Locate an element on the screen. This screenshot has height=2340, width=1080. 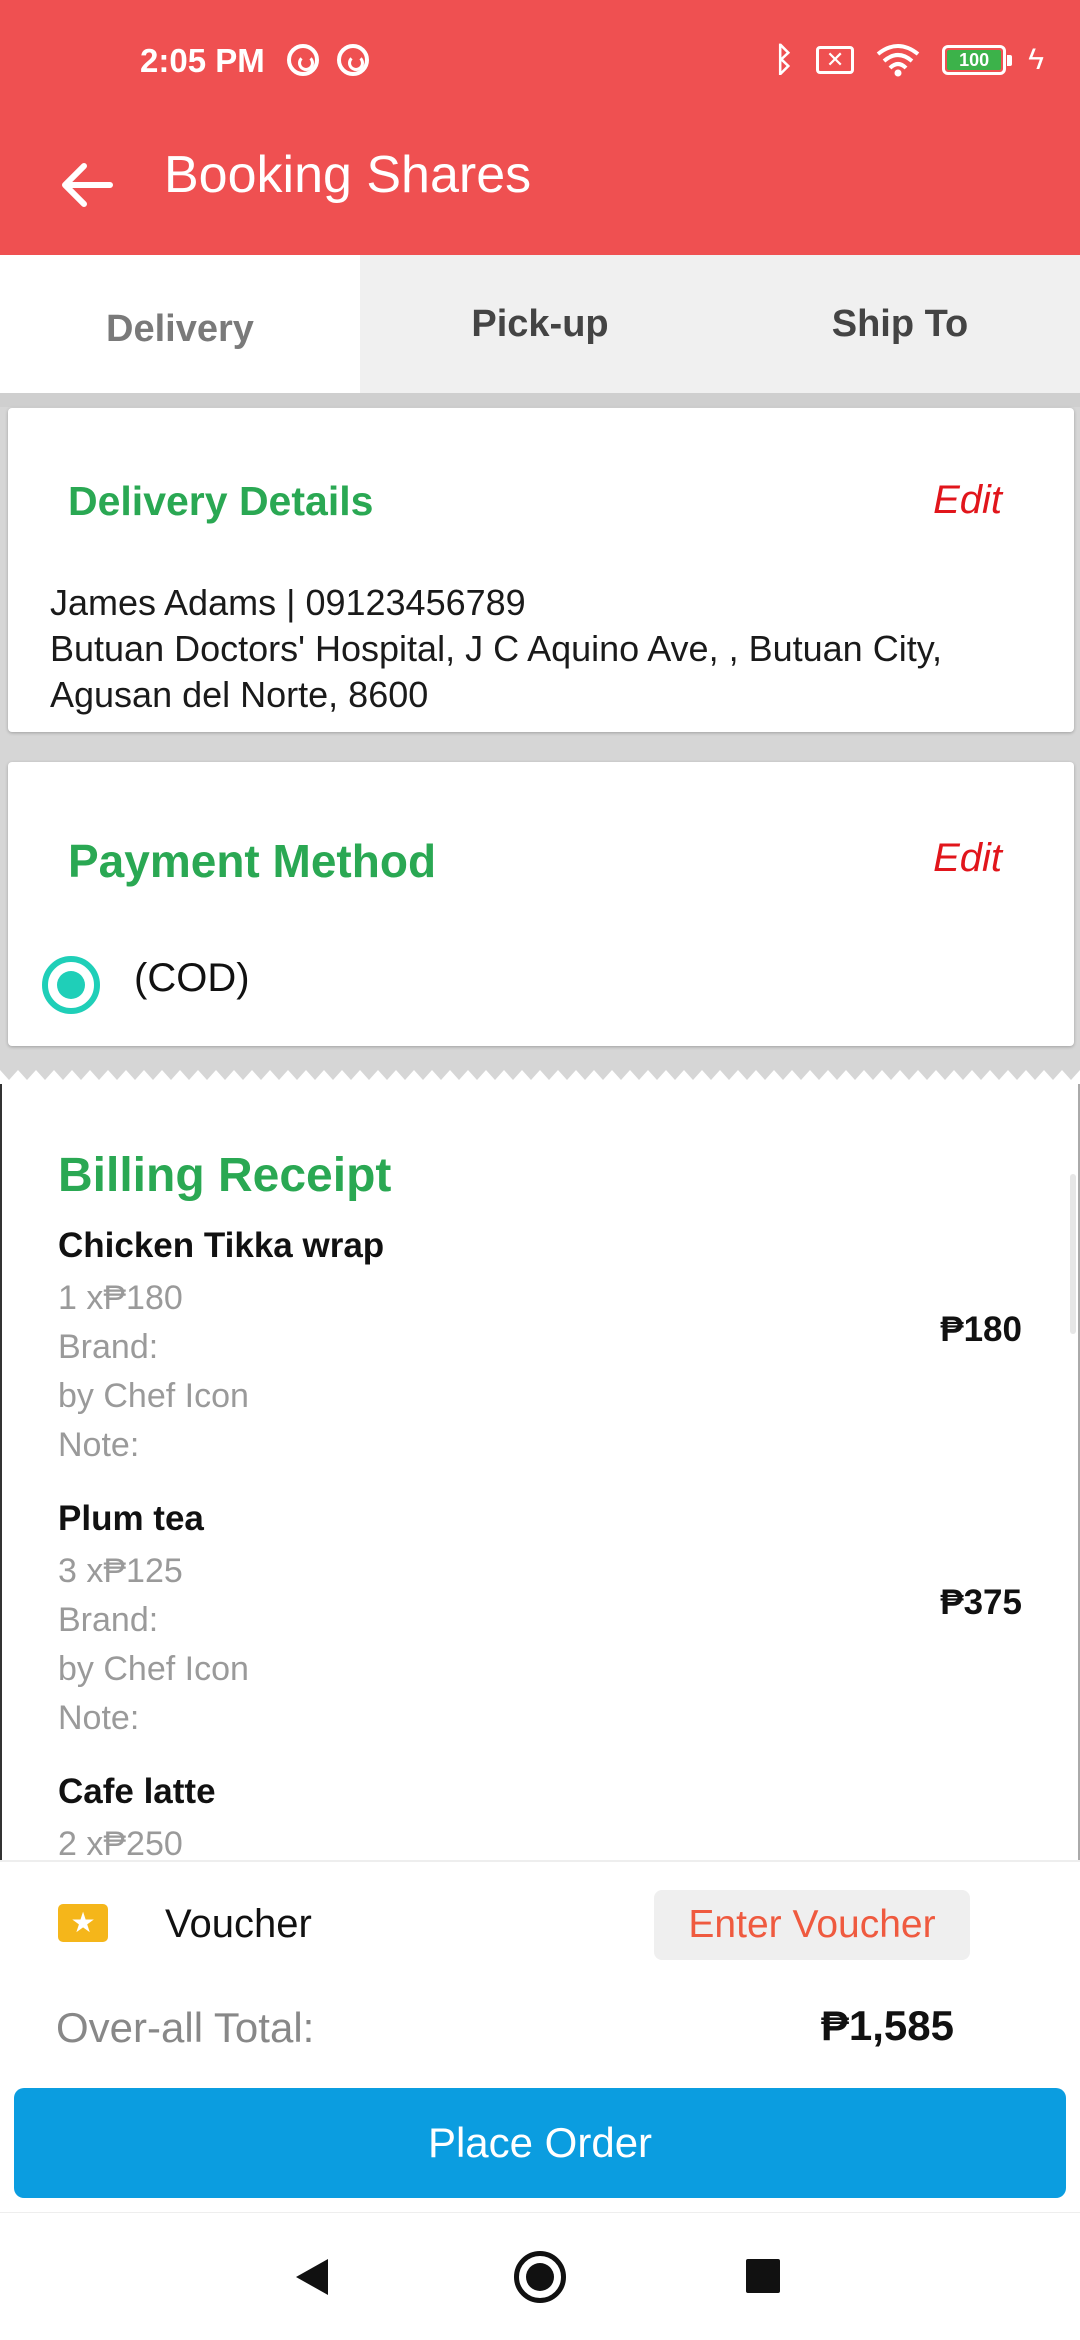
delivery-tabs: Delivery Pick-up Ship To is located at coordinates (540, 324).